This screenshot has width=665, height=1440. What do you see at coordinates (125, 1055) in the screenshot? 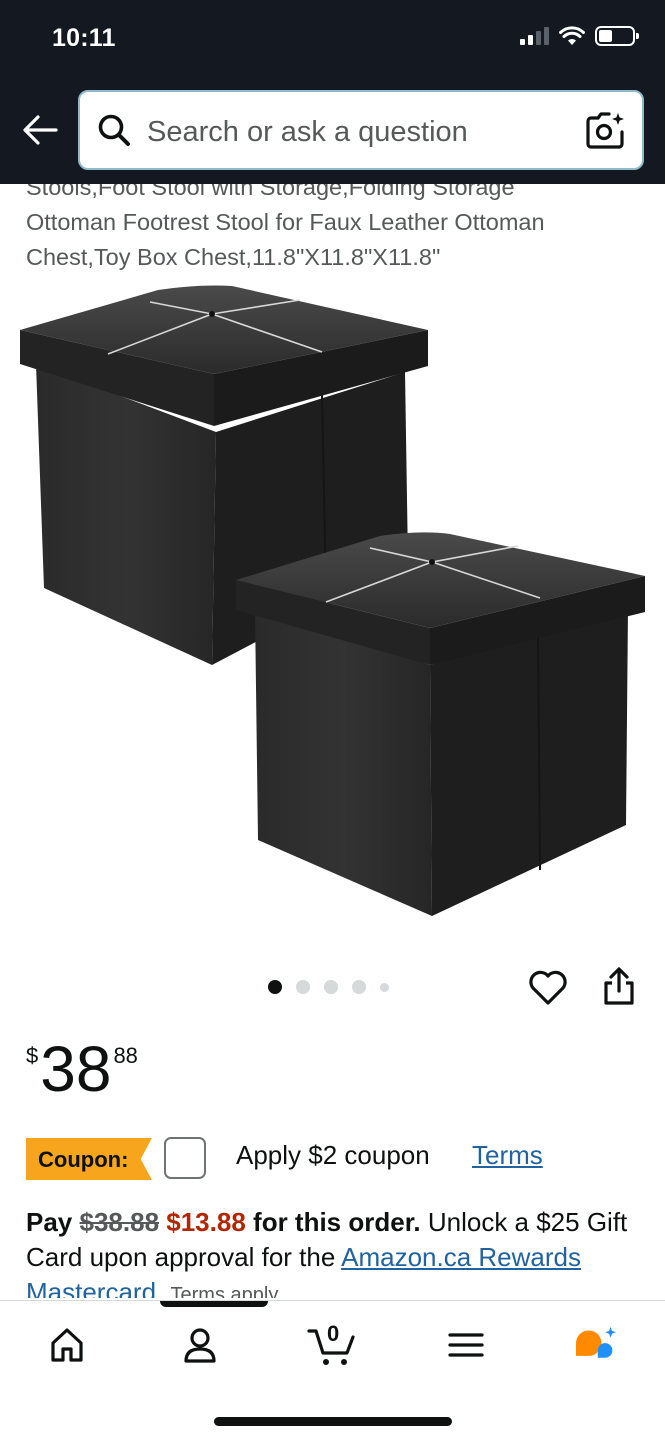
I see `price-fraction: 88` at bounding box center [125, 1055].